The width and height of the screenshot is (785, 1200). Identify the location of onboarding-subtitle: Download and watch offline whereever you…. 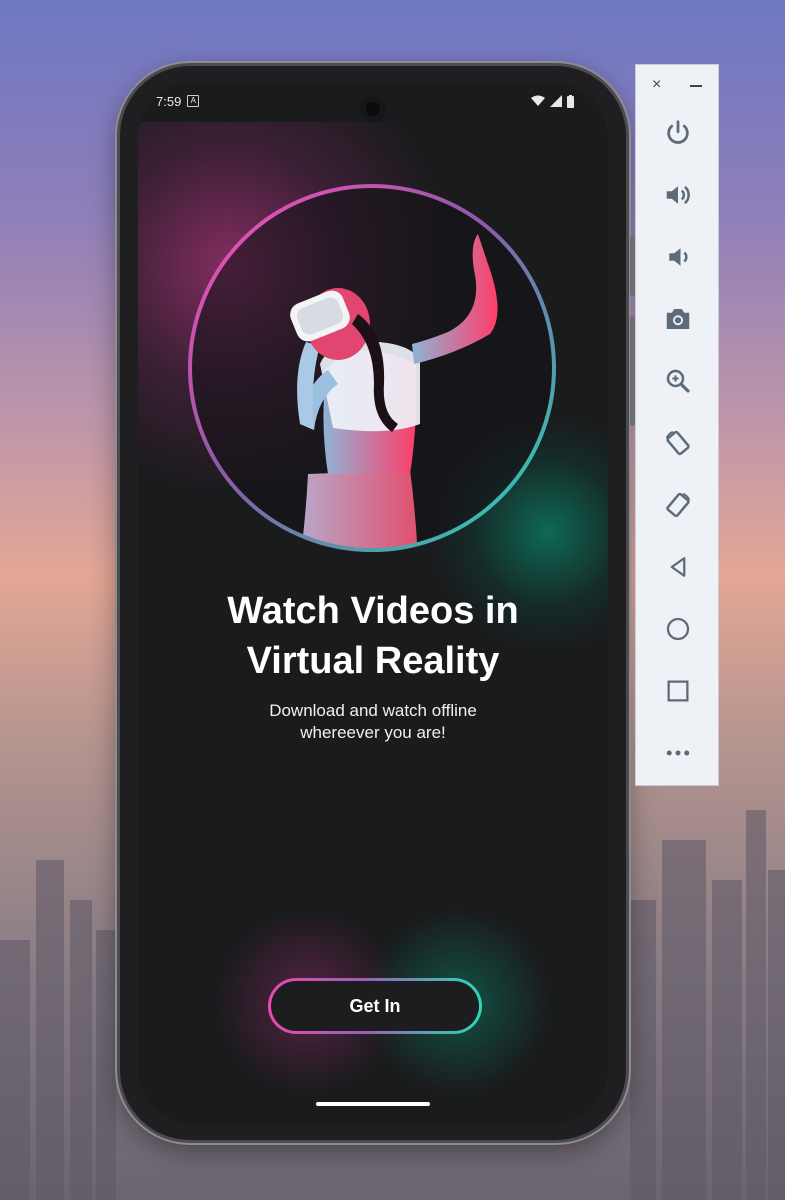
(373, 722).